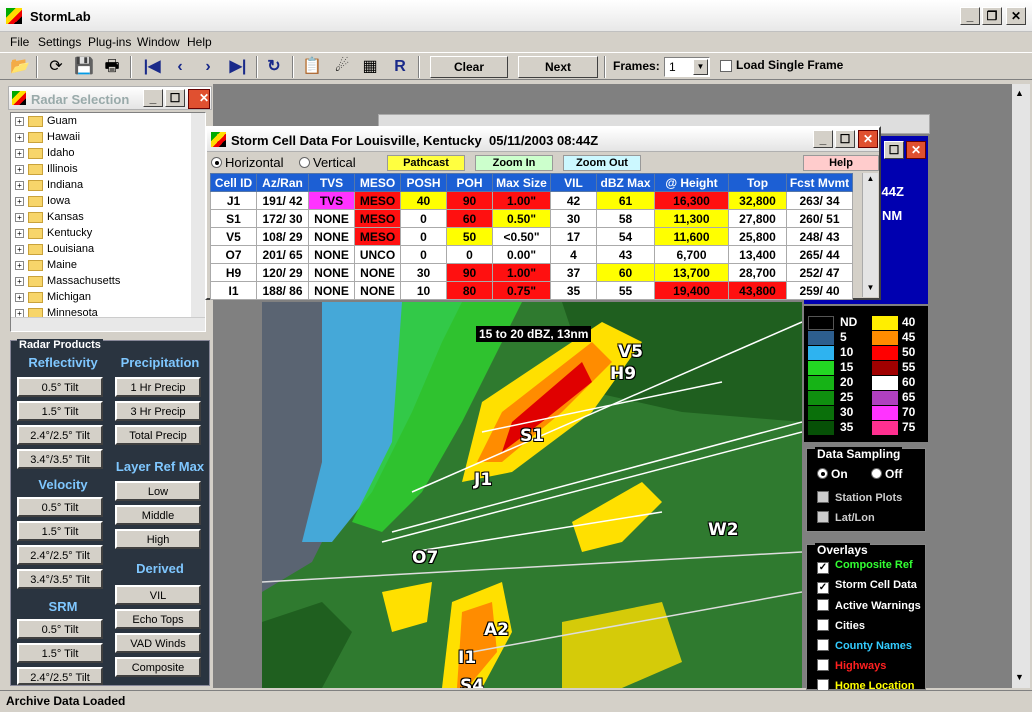 Image resolution: width=1032 pixels, height=712 pixels. Describe the element at coordinates (691, 182) in the screenshot. I see `column-header: @ Height` at that location.